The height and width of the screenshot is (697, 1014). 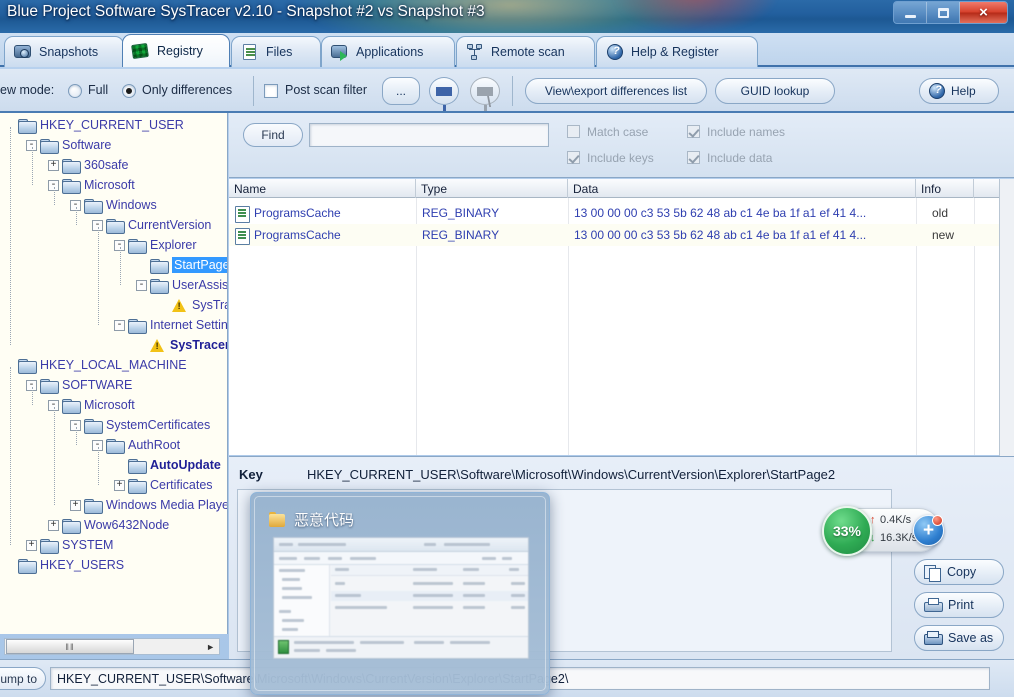 I want to click on tree-item-explorer: - Explorer, so click(x=155, y=245).